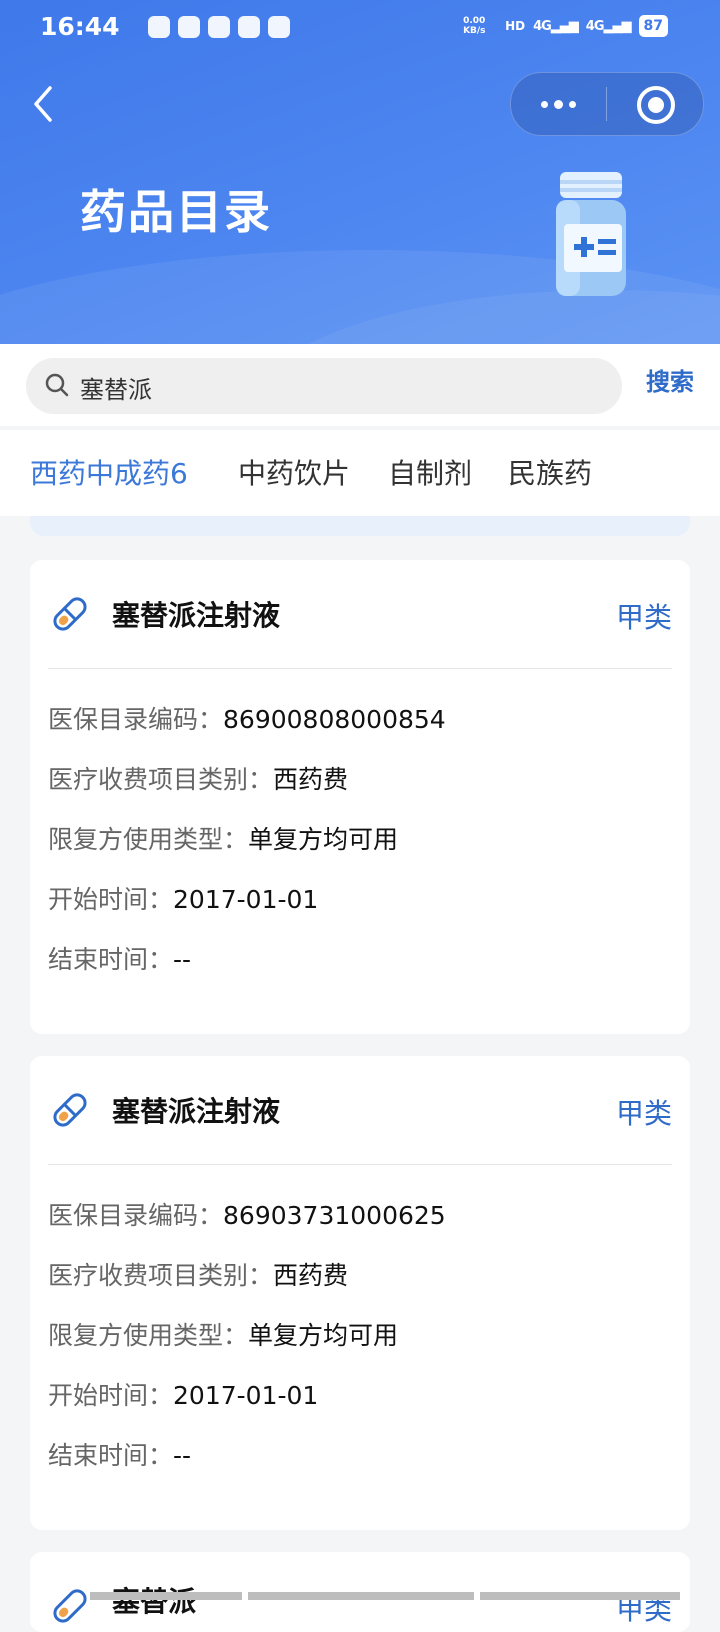  What do you see at coordinates (247, 719) in the screenshot?
I see `field-catalog-code: 医保目录编码：86900808000854` at bounding box center [247, 719].